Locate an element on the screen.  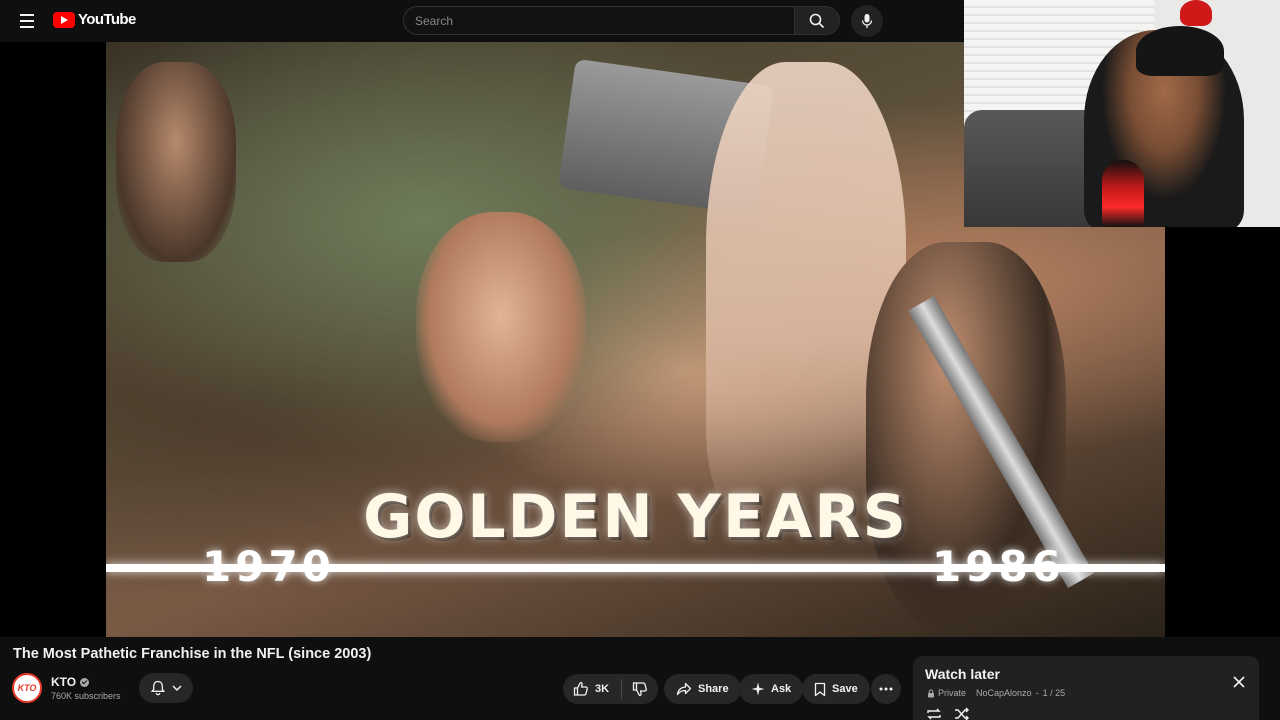
thumbs-up-icon is located at coordinates (580, 688).